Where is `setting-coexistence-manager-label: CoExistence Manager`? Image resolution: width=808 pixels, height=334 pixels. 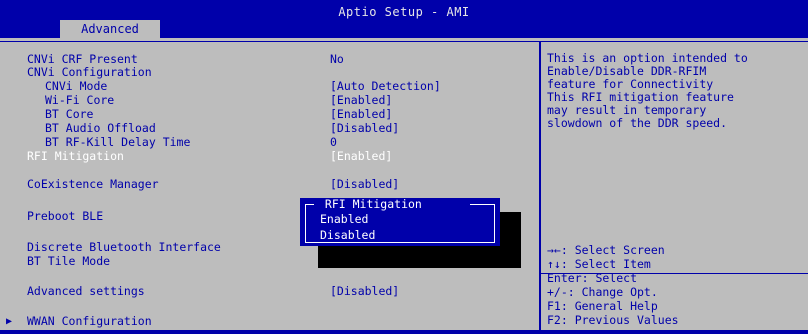
setting-coexistence-manager-label: CoExistence Manager is located at coordinates (93, 184).